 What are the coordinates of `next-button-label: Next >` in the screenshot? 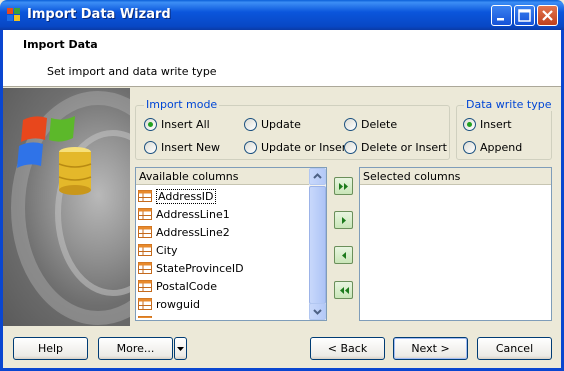 It's located at (430, 348).